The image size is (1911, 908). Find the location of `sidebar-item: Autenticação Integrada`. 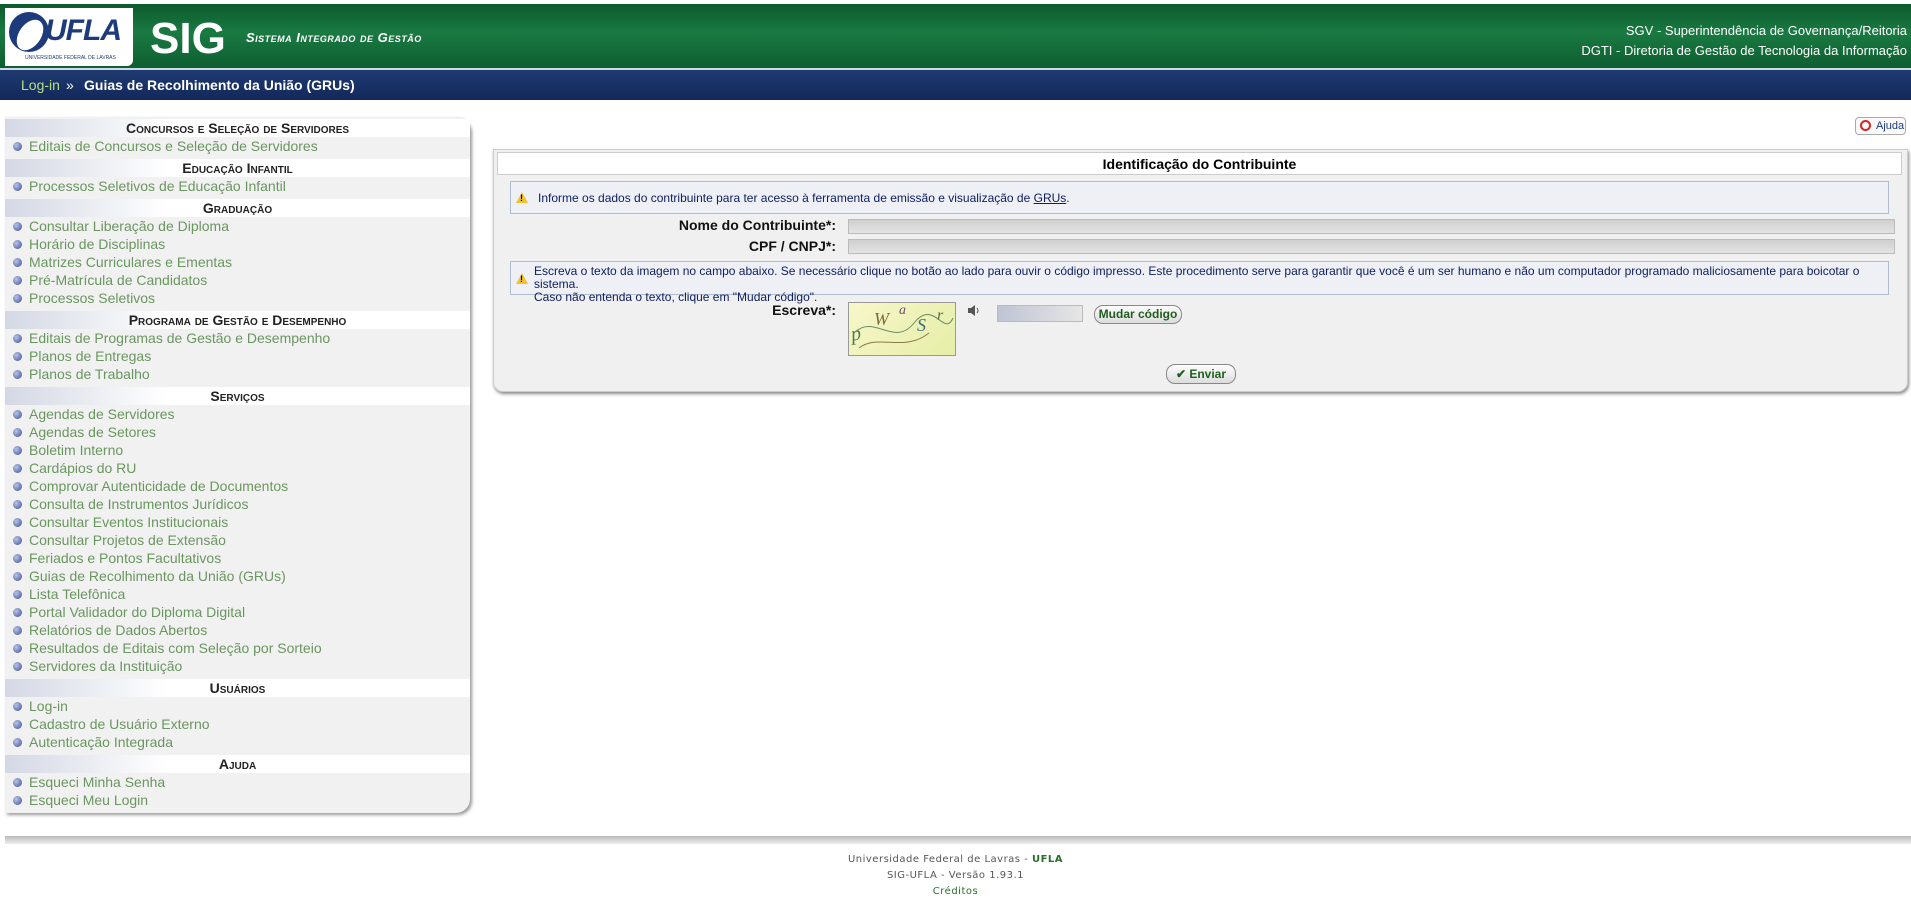

sidebar-item: Autenticação Integrada is located at coordinates (93, 742).